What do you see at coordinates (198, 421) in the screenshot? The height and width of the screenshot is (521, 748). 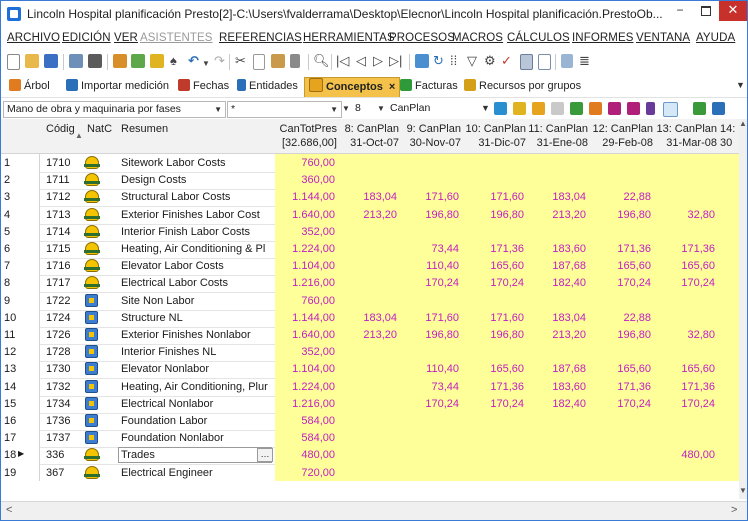 I see `summary-cell: Foundation Labor` at bounding box center [198, 421].